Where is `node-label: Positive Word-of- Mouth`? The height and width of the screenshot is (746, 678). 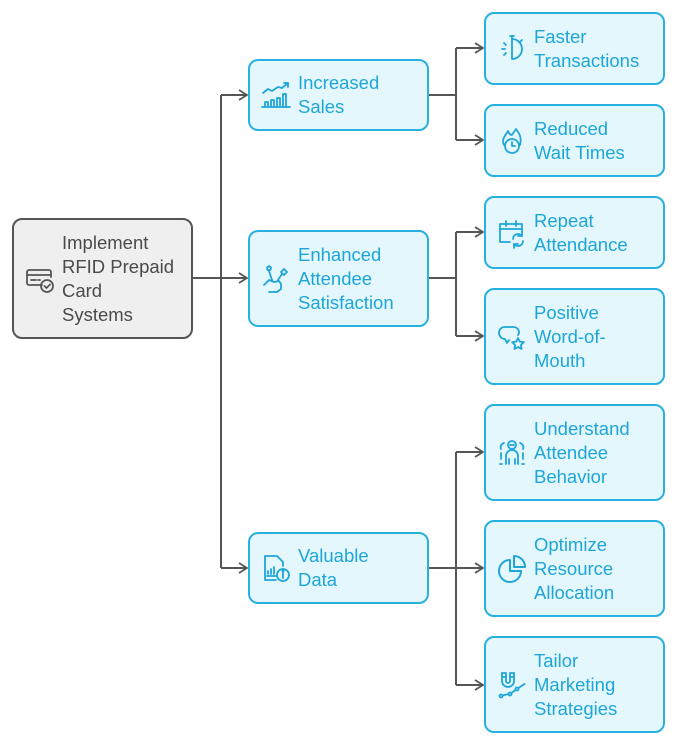 node-label: Positive Word-of- Mouth is located at coordinates (570, 336).